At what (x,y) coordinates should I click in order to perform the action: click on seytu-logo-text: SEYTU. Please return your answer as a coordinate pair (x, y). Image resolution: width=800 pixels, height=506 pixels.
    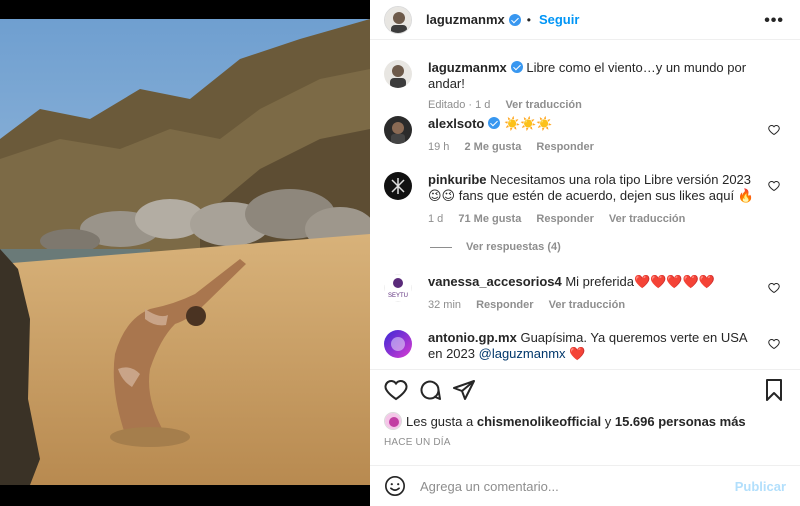
    Looking at the image, I should click on (398, 296).